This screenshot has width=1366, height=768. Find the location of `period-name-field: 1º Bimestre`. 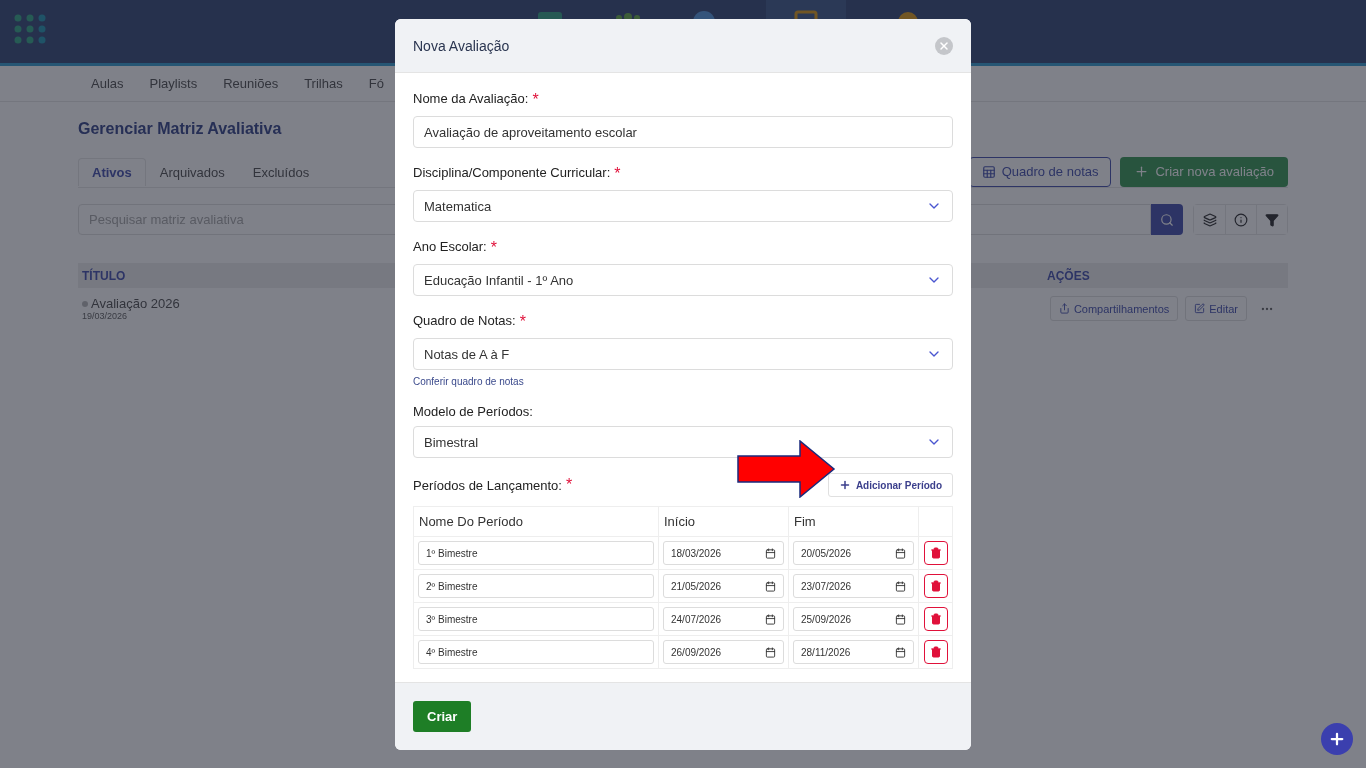

period-name-field: 1º Bimestre is located at coordinates (536, 553).